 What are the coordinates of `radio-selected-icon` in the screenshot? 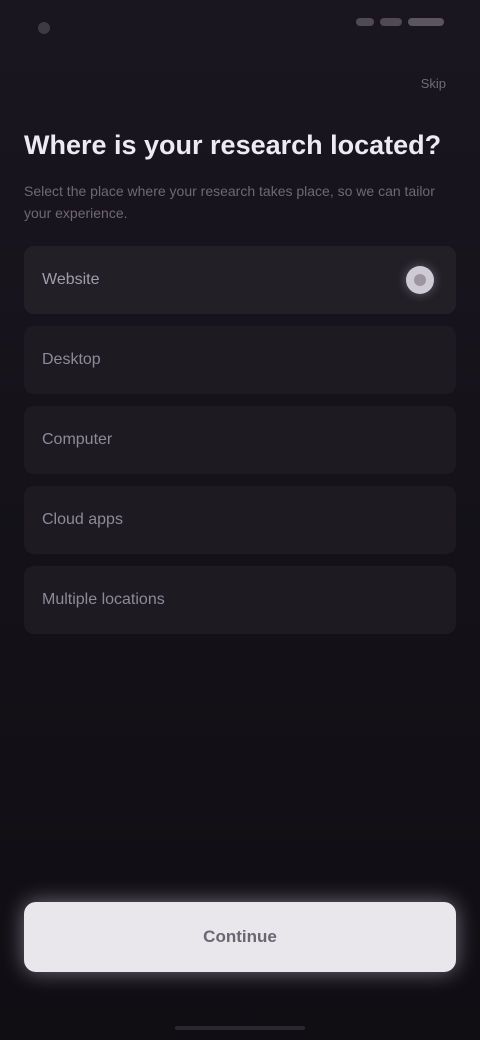 It's located at (420, 280).